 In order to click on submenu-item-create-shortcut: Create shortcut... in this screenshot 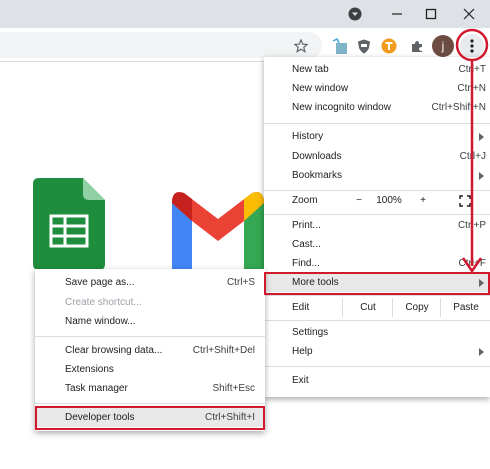, I will do `click(150, 302)`.